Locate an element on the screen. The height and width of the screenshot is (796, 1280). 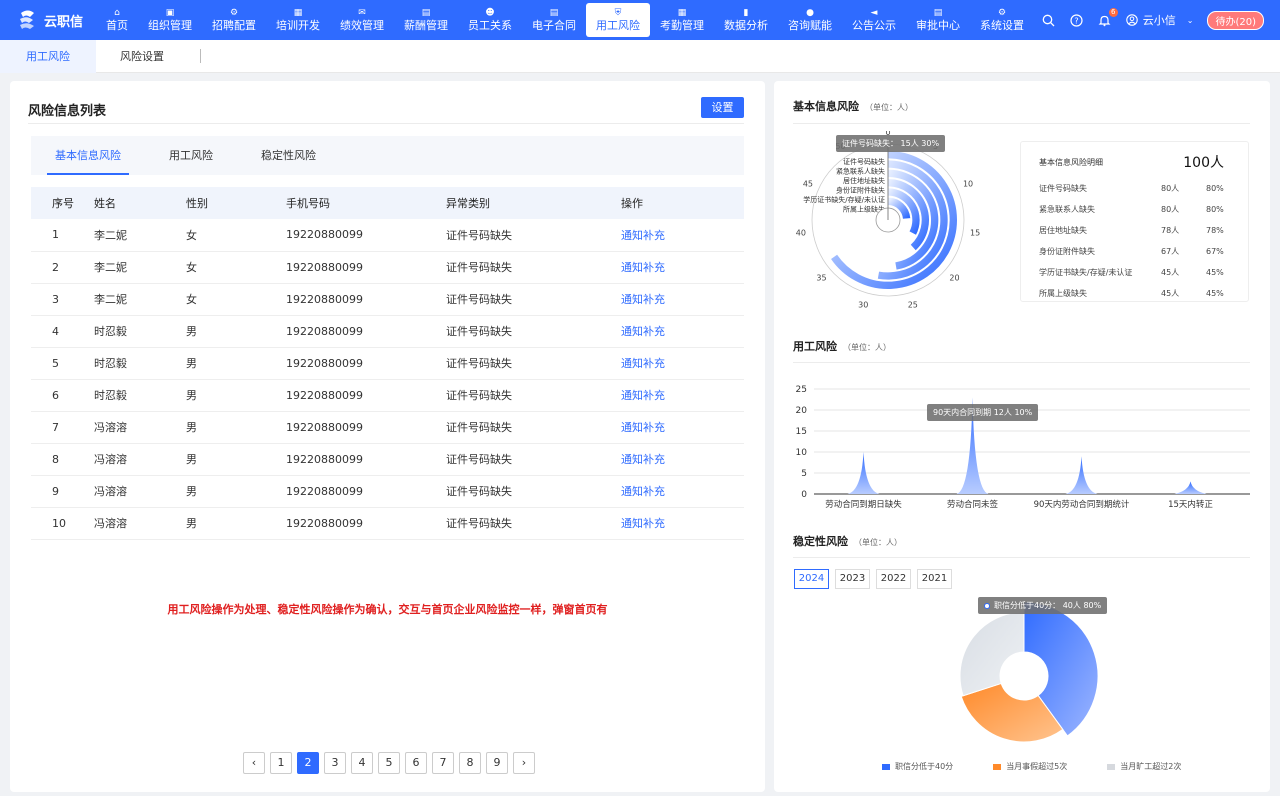
year-button: 2024 is located at coordinates (811, 579).